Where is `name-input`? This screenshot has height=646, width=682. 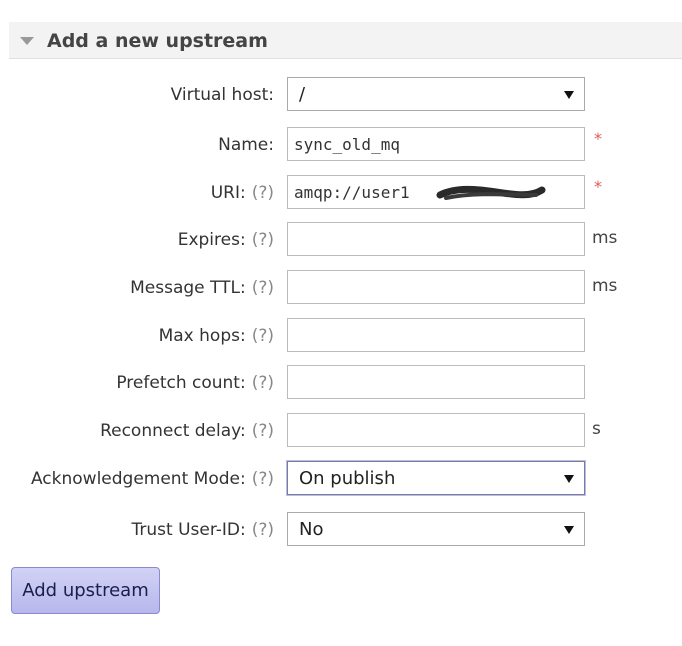 name-input is located at coordinates (436, 144).